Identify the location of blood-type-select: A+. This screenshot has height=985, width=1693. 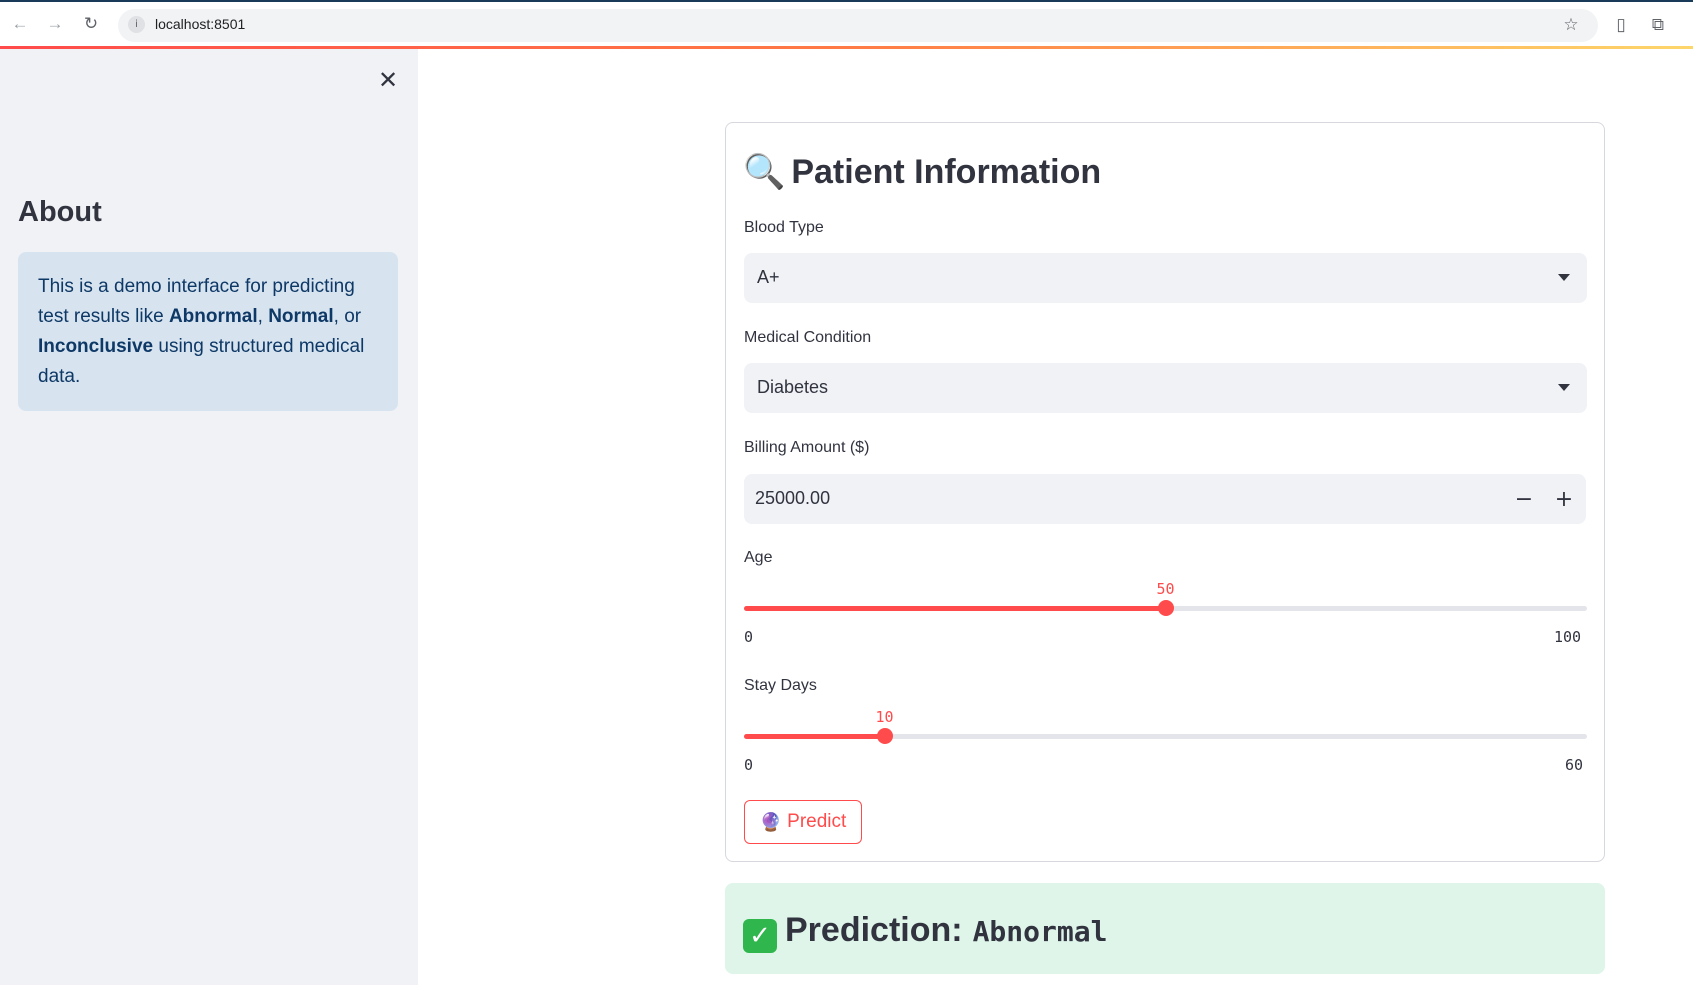
(1165, 278).